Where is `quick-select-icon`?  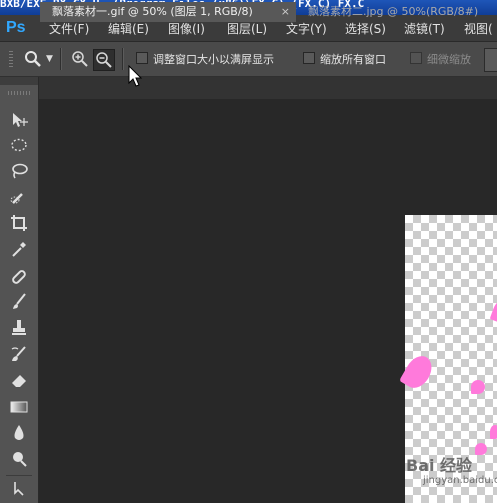 quick-select-icon is located at coordinates (19, 197).